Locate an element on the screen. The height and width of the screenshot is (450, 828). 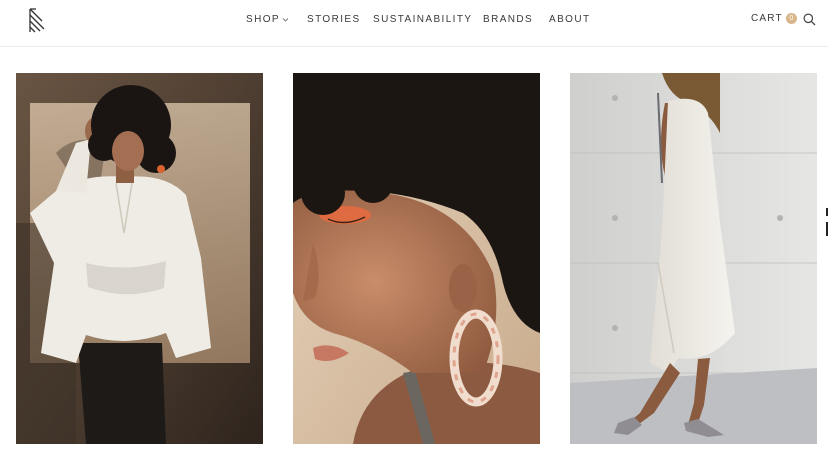
brand-logo-icon is located at coordinates (37, 21).